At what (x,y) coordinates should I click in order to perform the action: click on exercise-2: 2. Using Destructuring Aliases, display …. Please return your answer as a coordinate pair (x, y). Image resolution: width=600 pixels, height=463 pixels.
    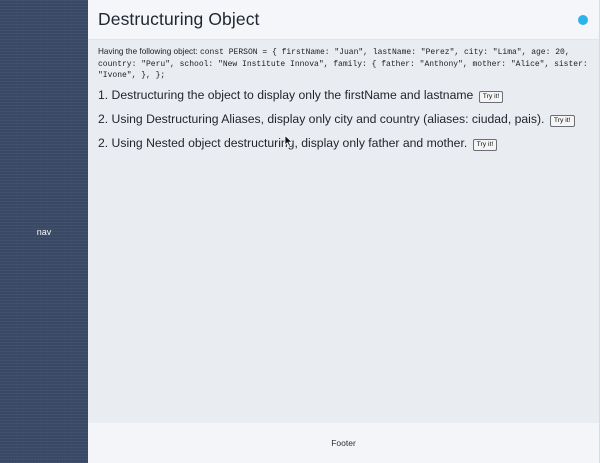
    Looking at the image, I should click on (343, 119).